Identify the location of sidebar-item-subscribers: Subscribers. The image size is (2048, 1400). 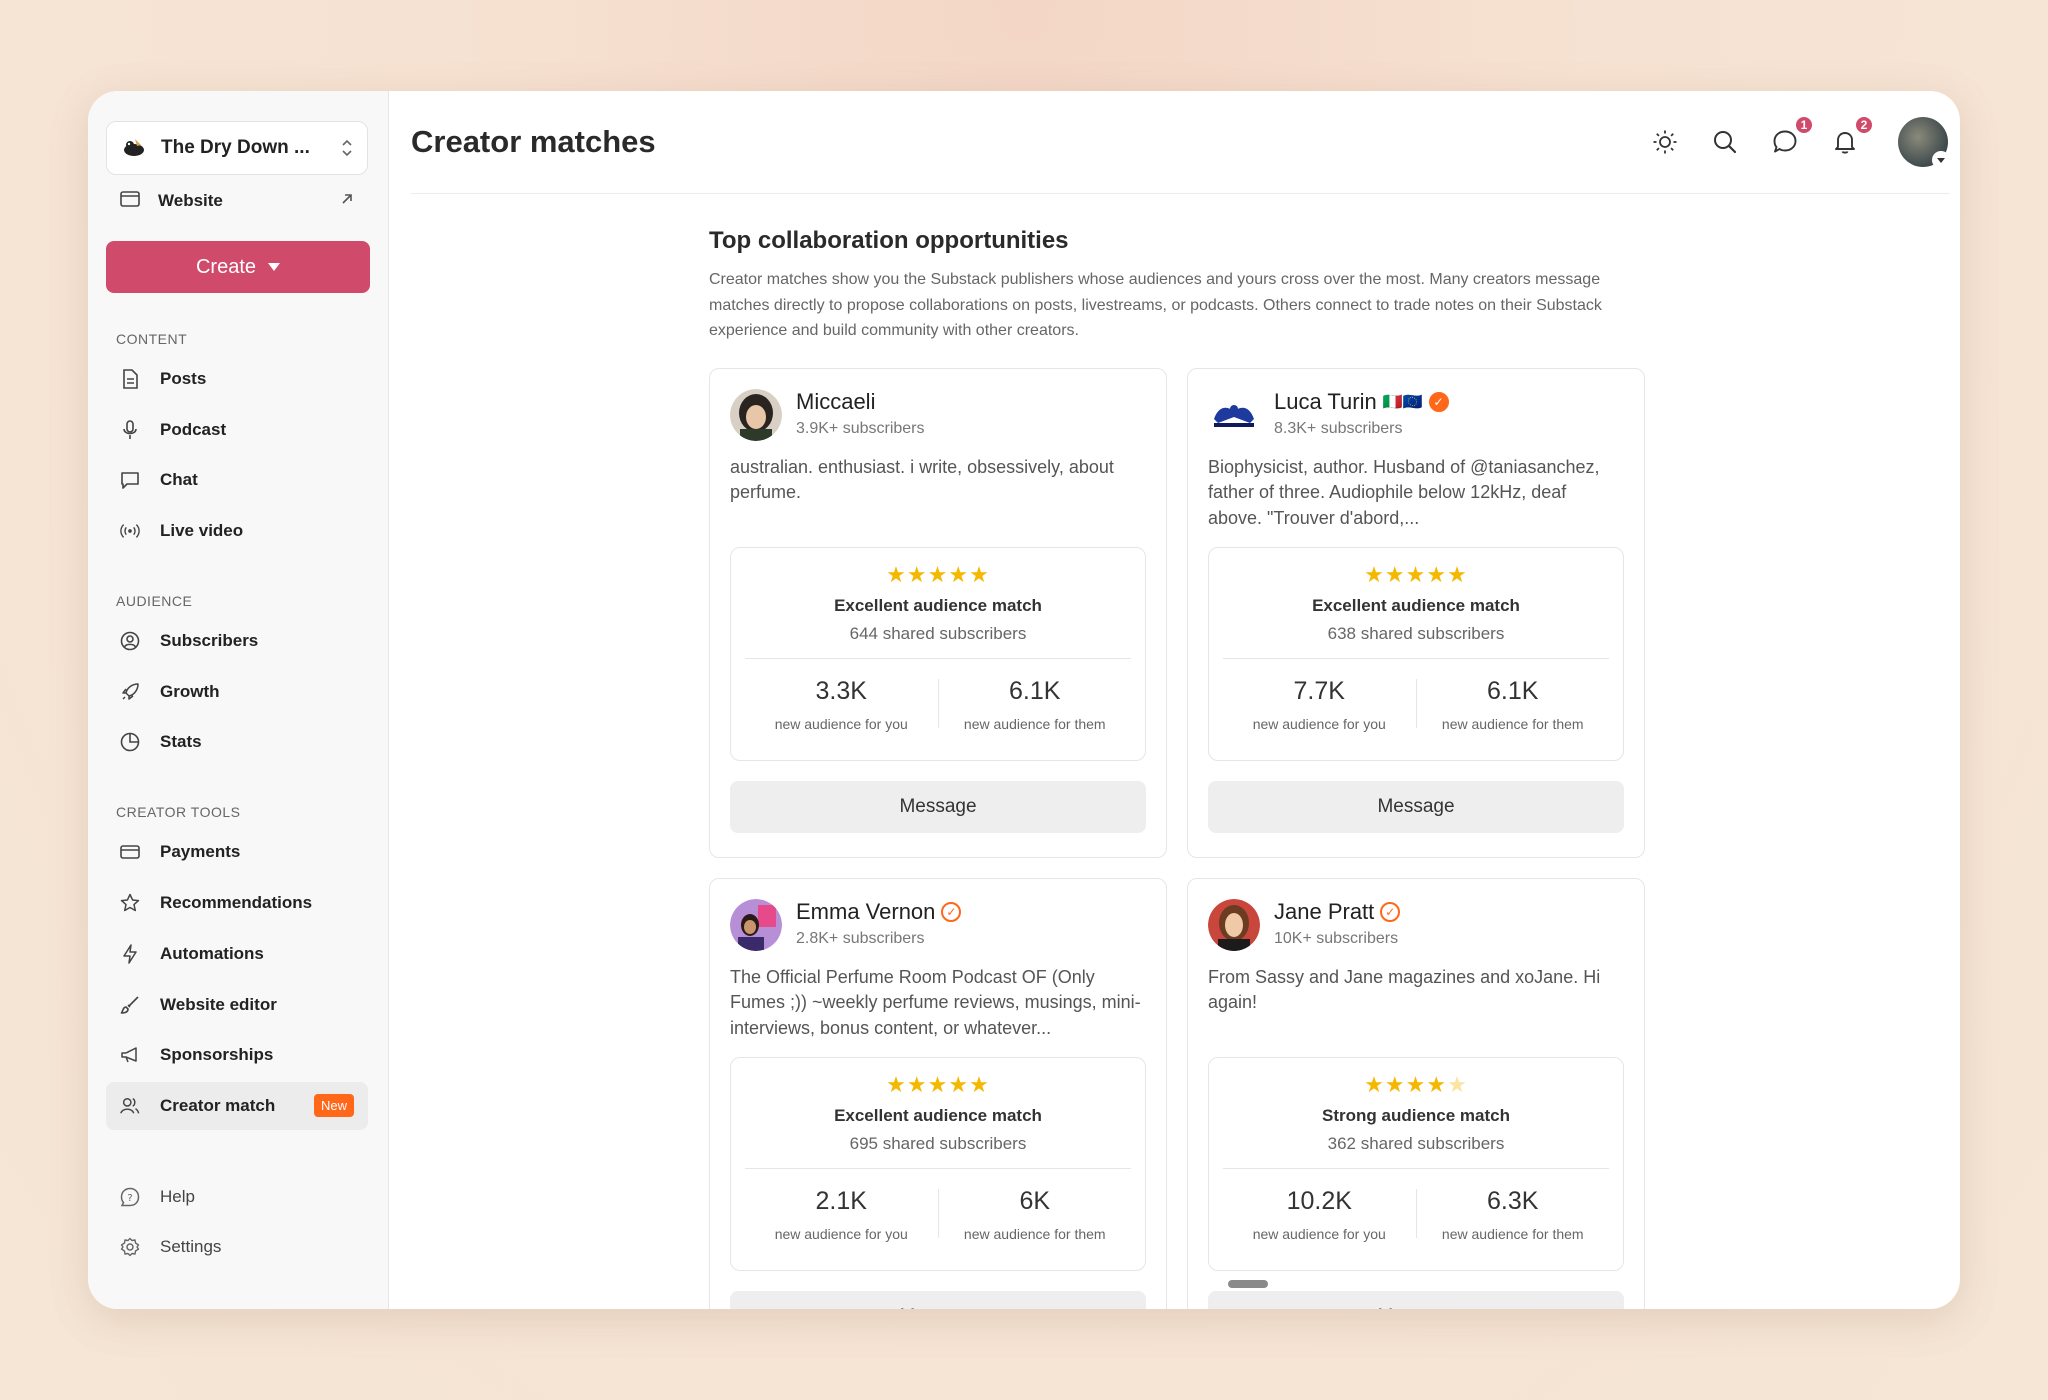
(237, 641).